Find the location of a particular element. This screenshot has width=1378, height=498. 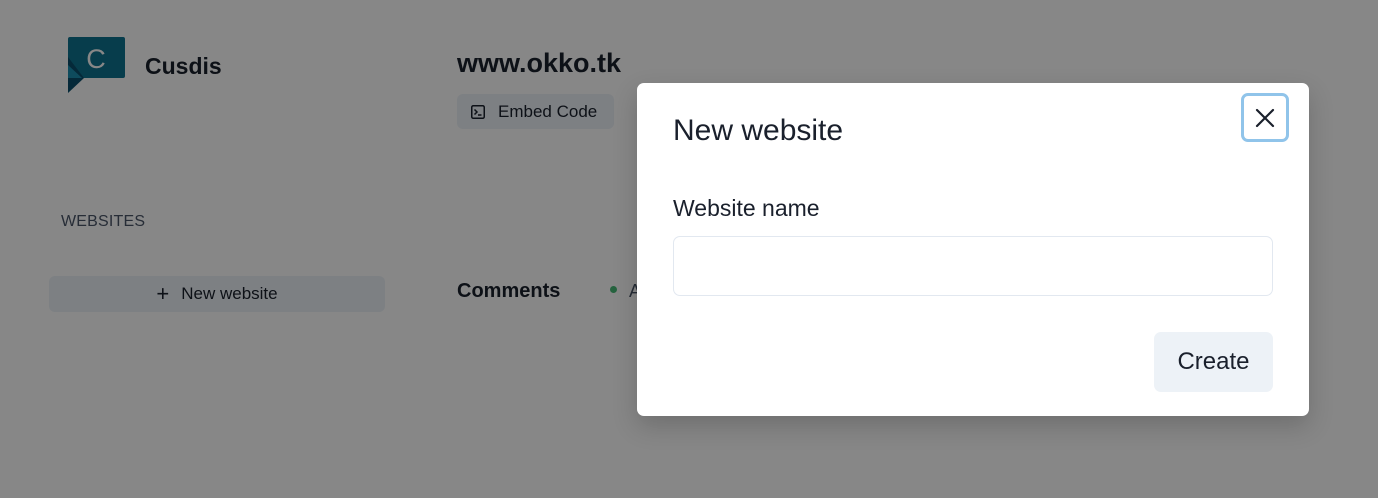

close-icon is located at coordinates (1265, 117).